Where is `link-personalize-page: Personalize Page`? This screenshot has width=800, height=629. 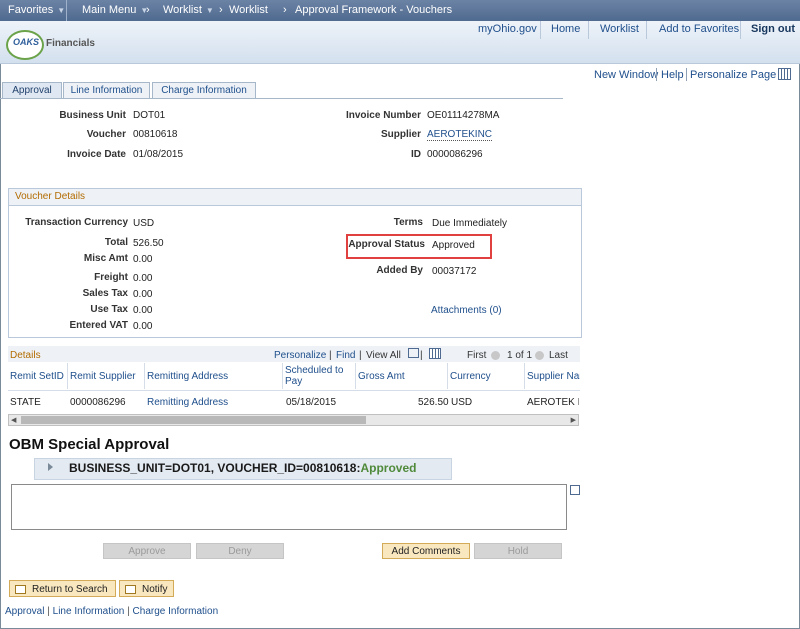 link-personalize-page: Personalize Page is located at coordinates (733, 75).